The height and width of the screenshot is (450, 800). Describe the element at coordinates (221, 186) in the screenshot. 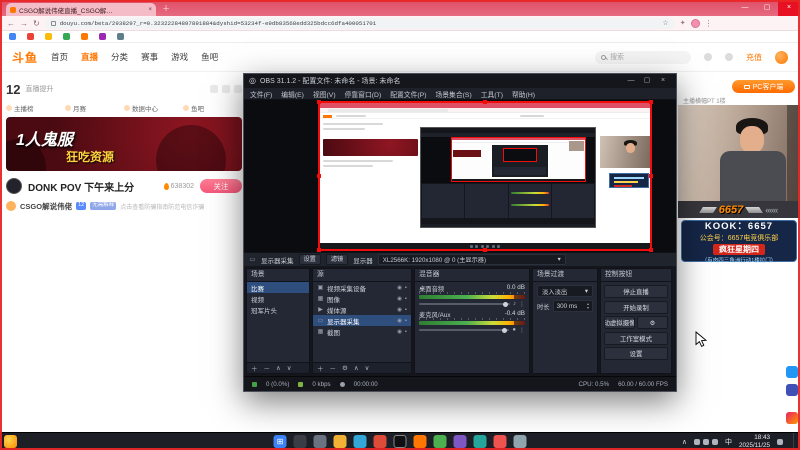

I see `follow-button: 关注` at that location.